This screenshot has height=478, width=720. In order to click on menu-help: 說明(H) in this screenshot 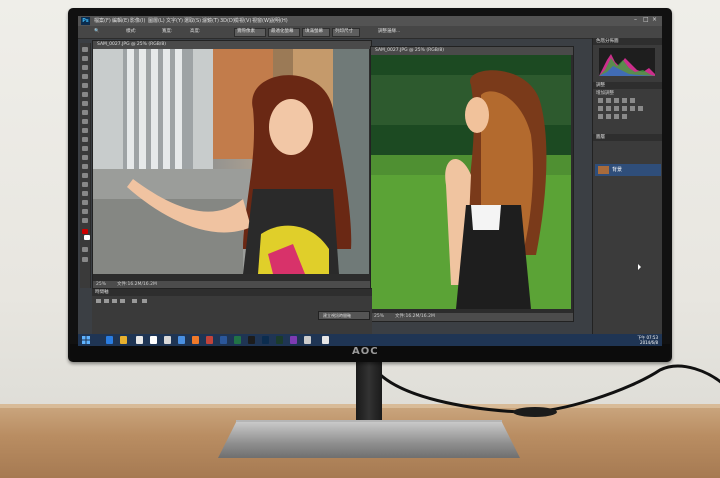, I will do `click(279, 21)`.